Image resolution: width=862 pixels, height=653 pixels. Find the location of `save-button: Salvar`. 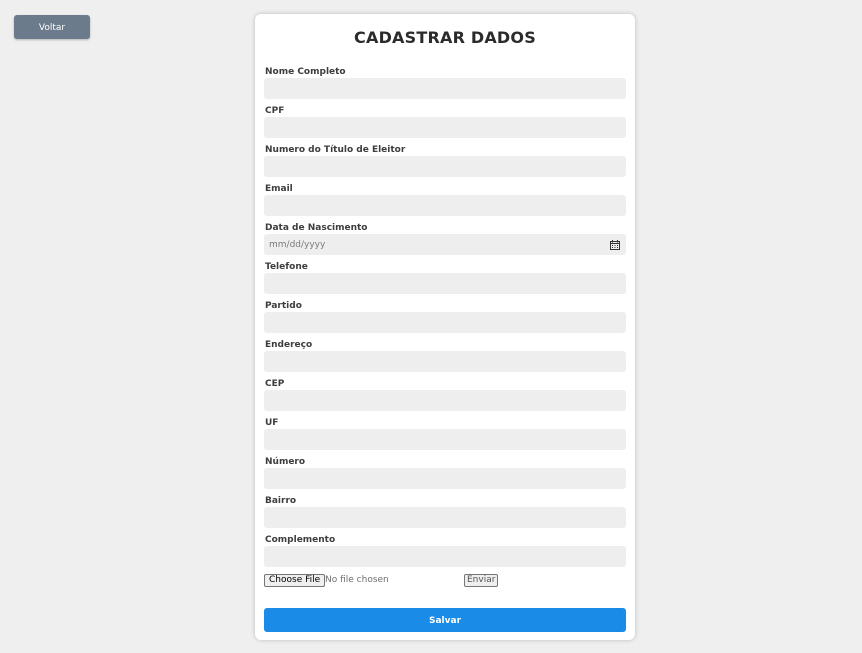

save-button: Salvar is located at coordinates (445, 620).